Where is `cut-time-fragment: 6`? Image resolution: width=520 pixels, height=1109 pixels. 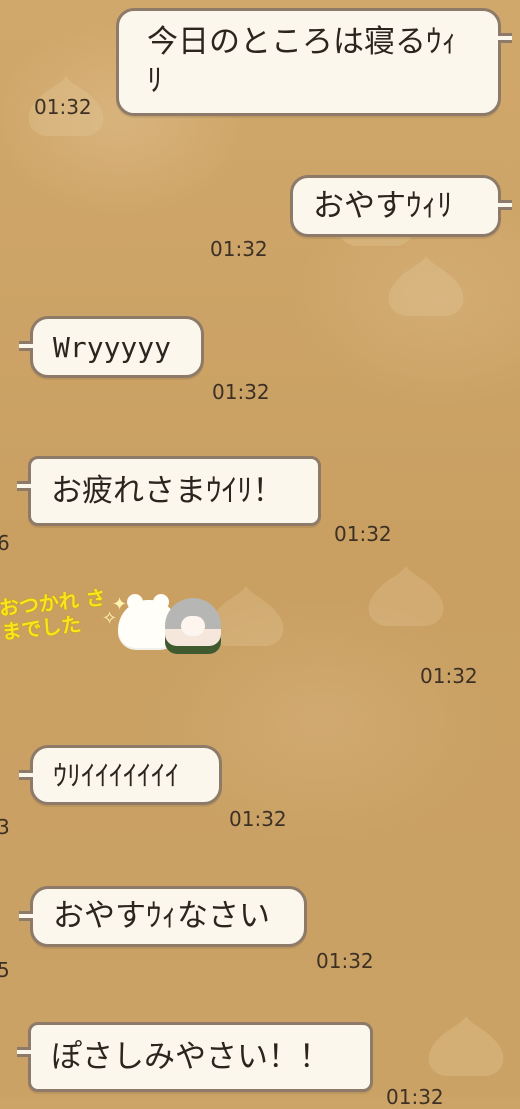
cut-time-fragment: 6 is located at coordinates (5, 543).